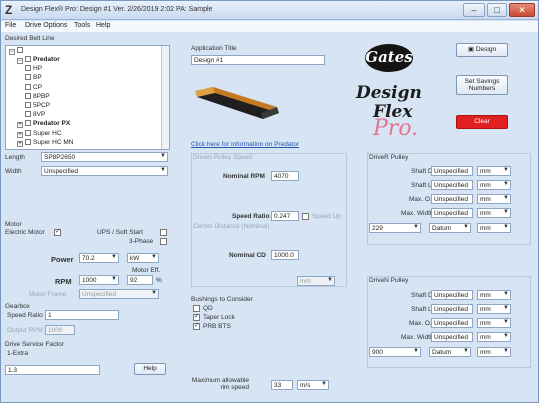 The height and width of the screenshot is (403, 539). I want to click on electric-motor-checkbox: ✓, so click(57, 232).